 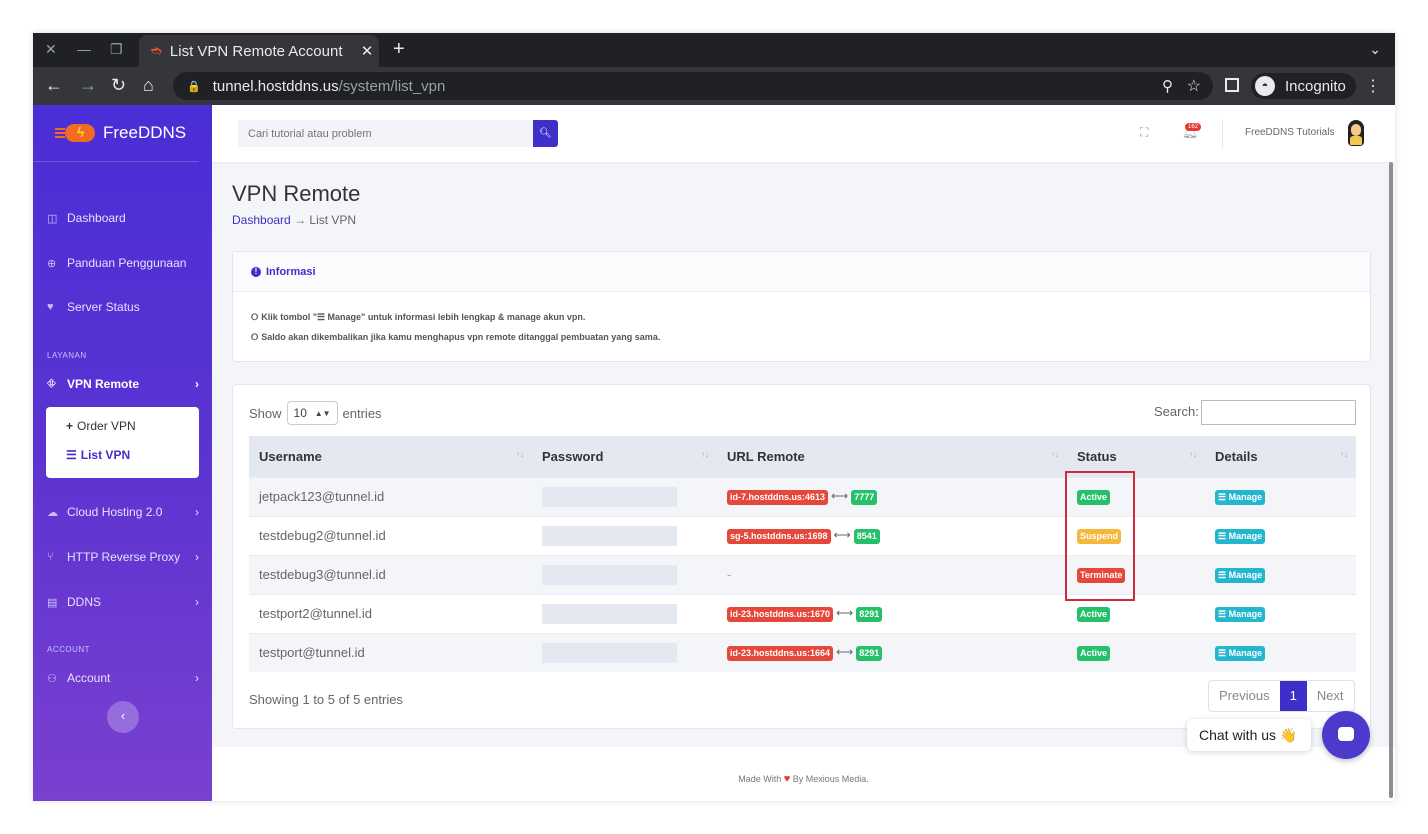 I want to click on sidebar-item-vpn-remote: ⛗ VPN Remote ›, so click(x=123, y=384).